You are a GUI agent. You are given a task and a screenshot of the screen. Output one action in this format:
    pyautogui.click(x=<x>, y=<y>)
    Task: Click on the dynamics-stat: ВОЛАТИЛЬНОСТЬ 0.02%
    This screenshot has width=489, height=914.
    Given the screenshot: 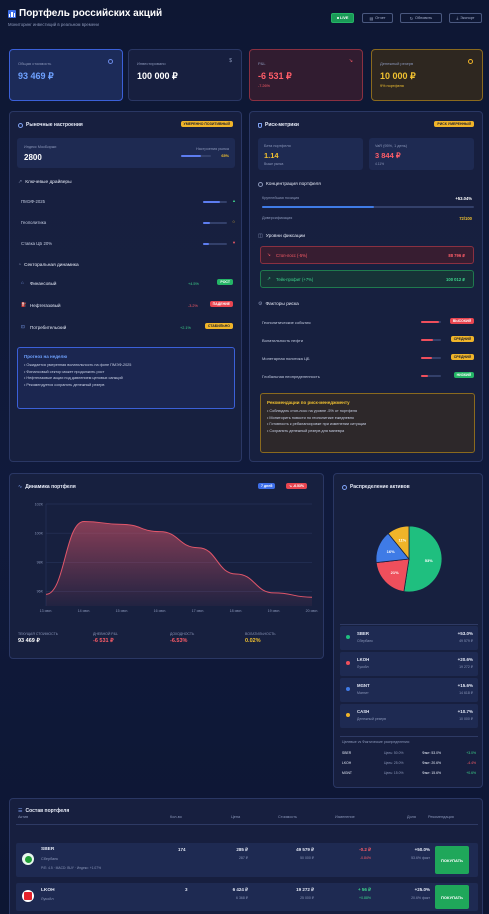 What is the action you would take?
    pyautogui.click(x=260, y=638)
    